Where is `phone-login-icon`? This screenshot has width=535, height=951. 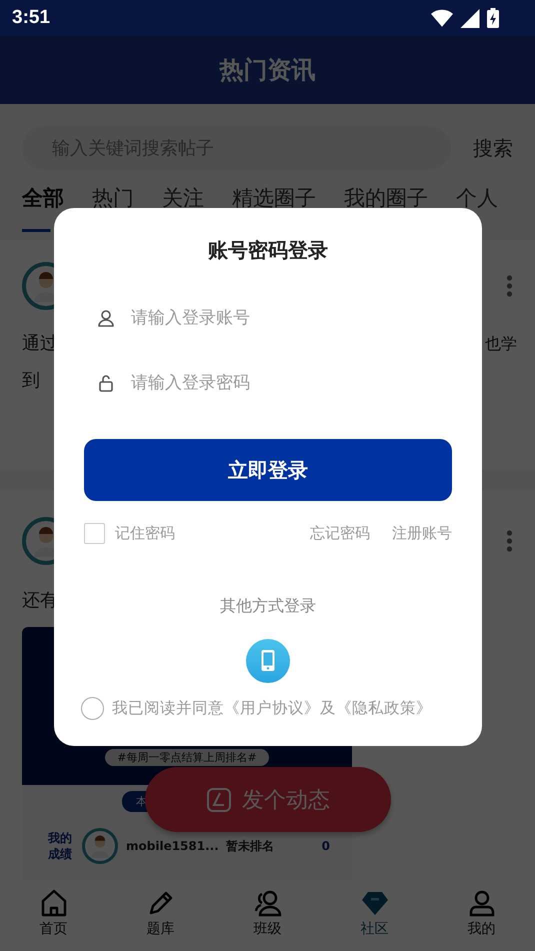 phone-login-icon is located at coordinates (268, 661).